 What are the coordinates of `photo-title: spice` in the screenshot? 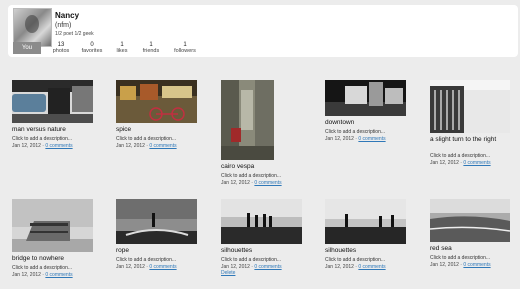 It's located at (123, 130).